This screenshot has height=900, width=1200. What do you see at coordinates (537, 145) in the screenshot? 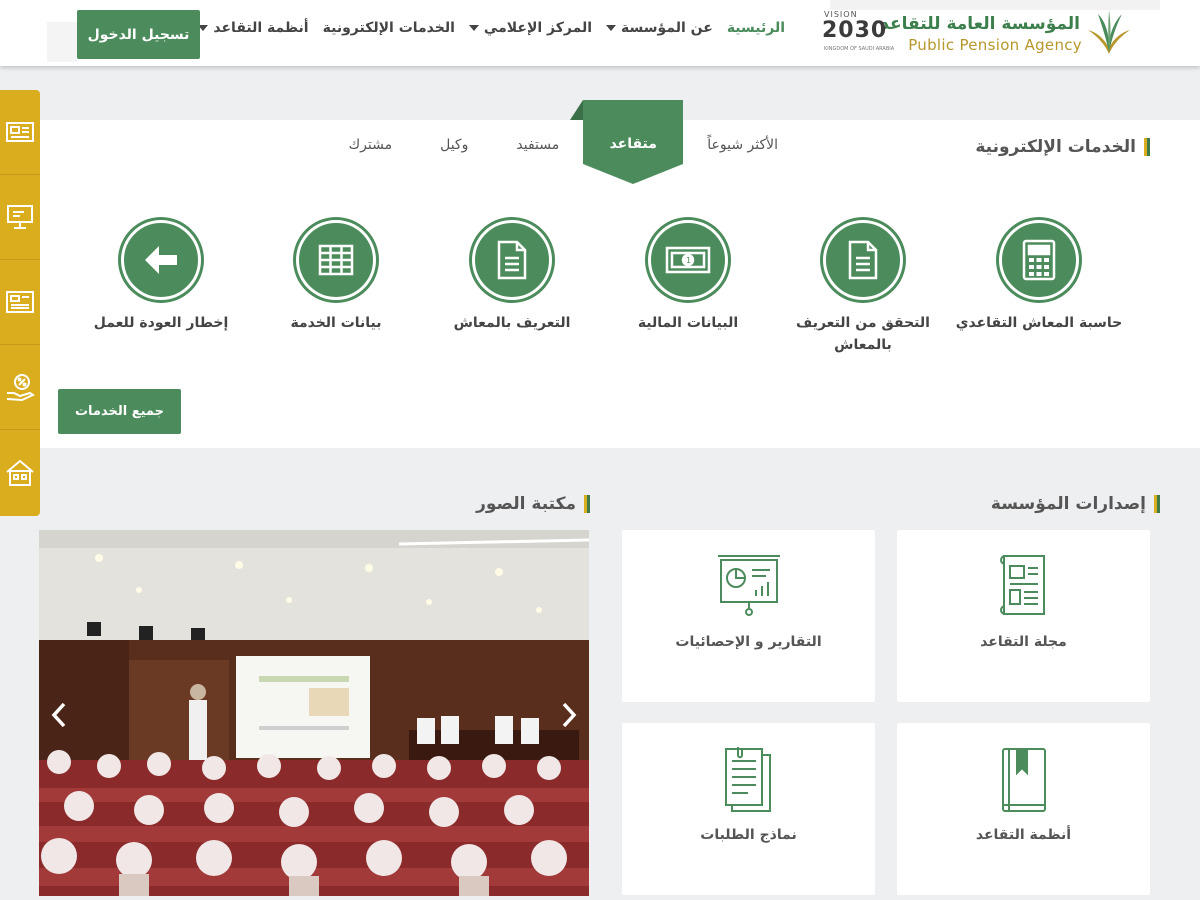
I see `tab-beneficiary: مستفيد` at bounding box center [537, 145].